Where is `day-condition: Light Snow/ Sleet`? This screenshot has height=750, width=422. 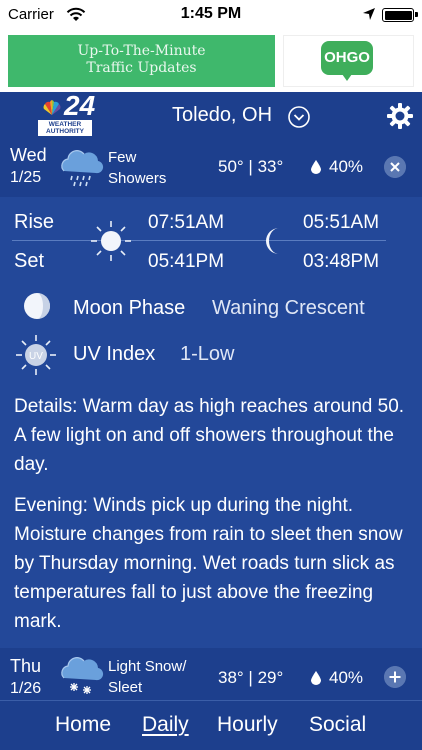
day-condition: Light Snow/ Sleet is located at coordinates (147, 677).